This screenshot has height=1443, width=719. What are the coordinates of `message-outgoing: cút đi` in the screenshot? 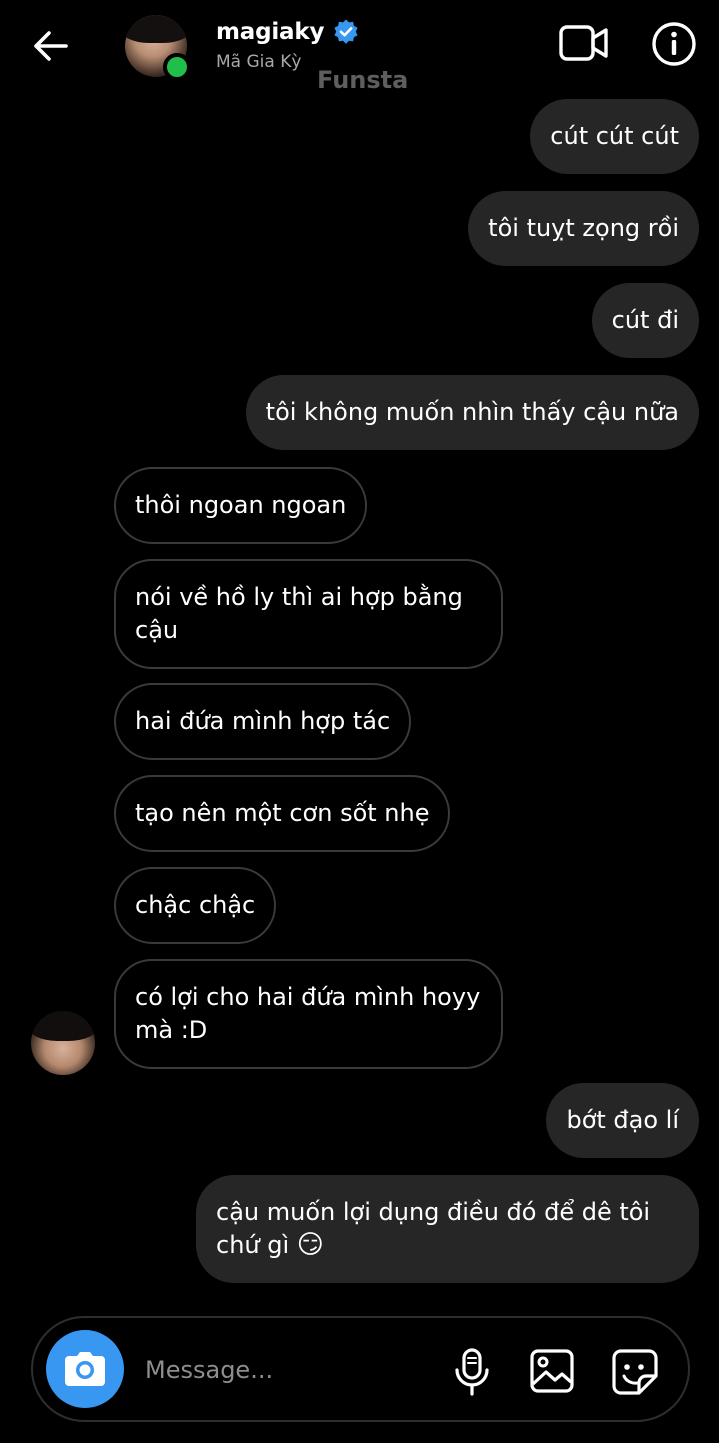 It's located at (645, 320).